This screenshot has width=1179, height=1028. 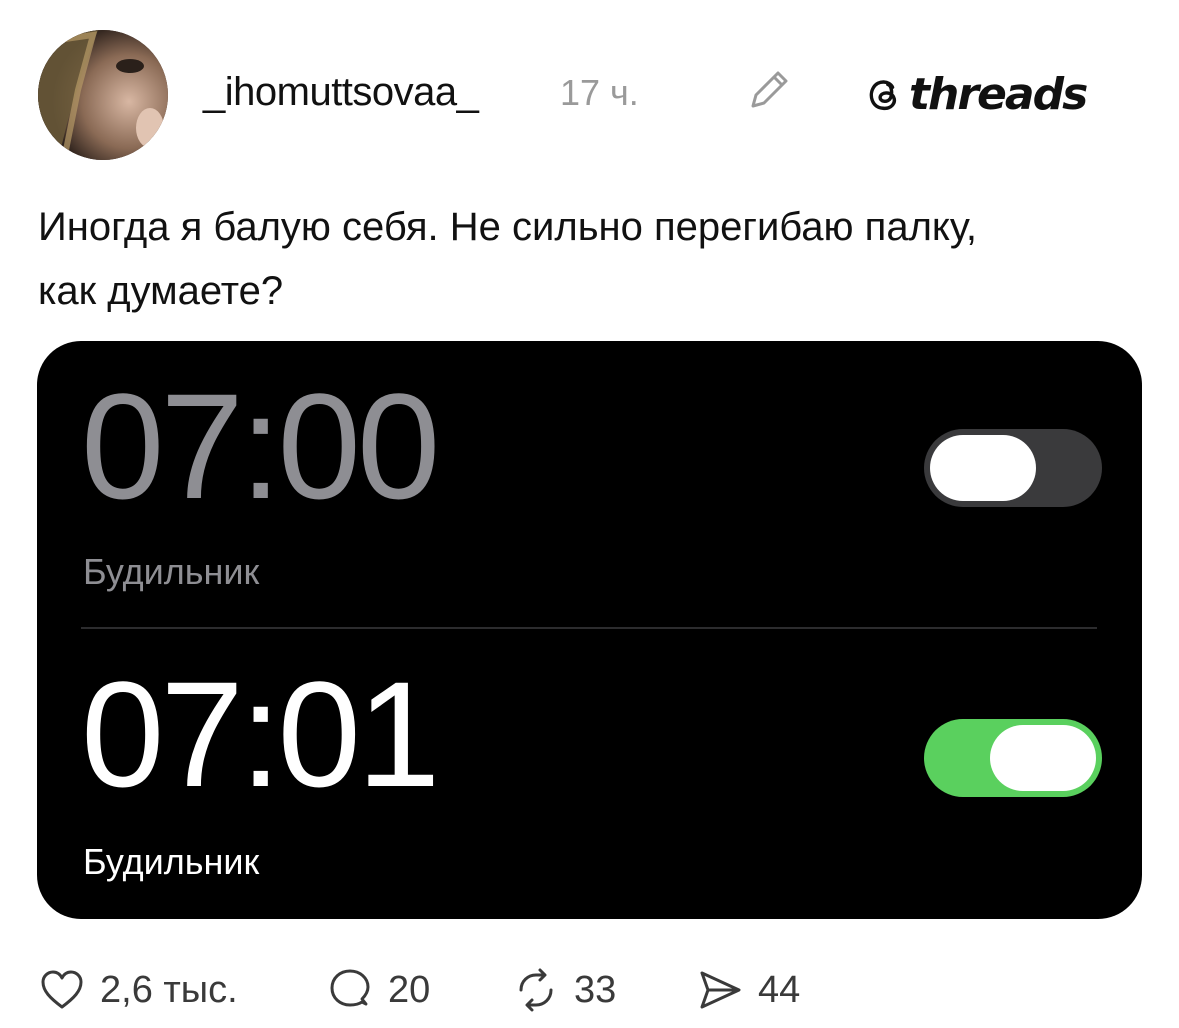 I want to click on alarm-toggle-off, so click(x=1013, y=468).